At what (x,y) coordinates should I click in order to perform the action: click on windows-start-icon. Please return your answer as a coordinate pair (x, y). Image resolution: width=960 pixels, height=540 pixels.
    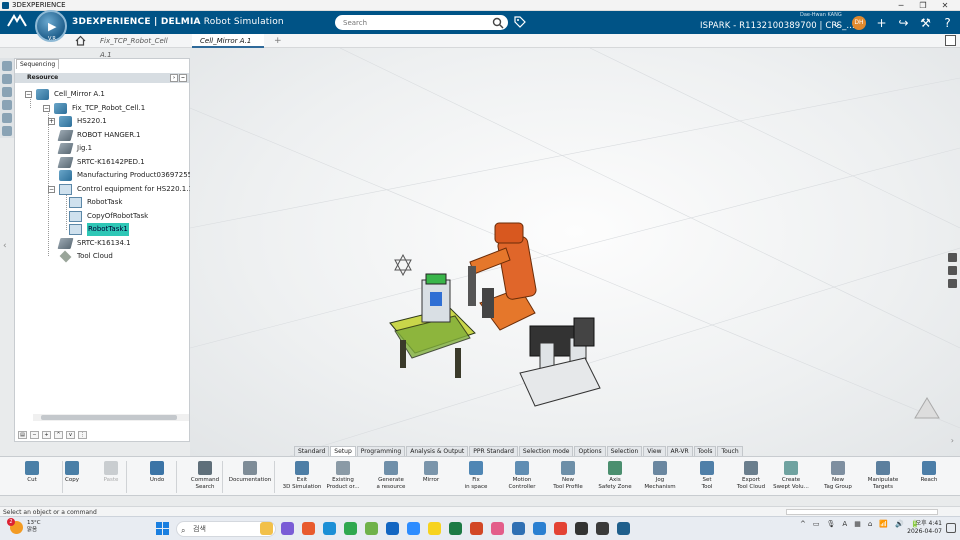
    Looking at the image, I should click on (162, 528).